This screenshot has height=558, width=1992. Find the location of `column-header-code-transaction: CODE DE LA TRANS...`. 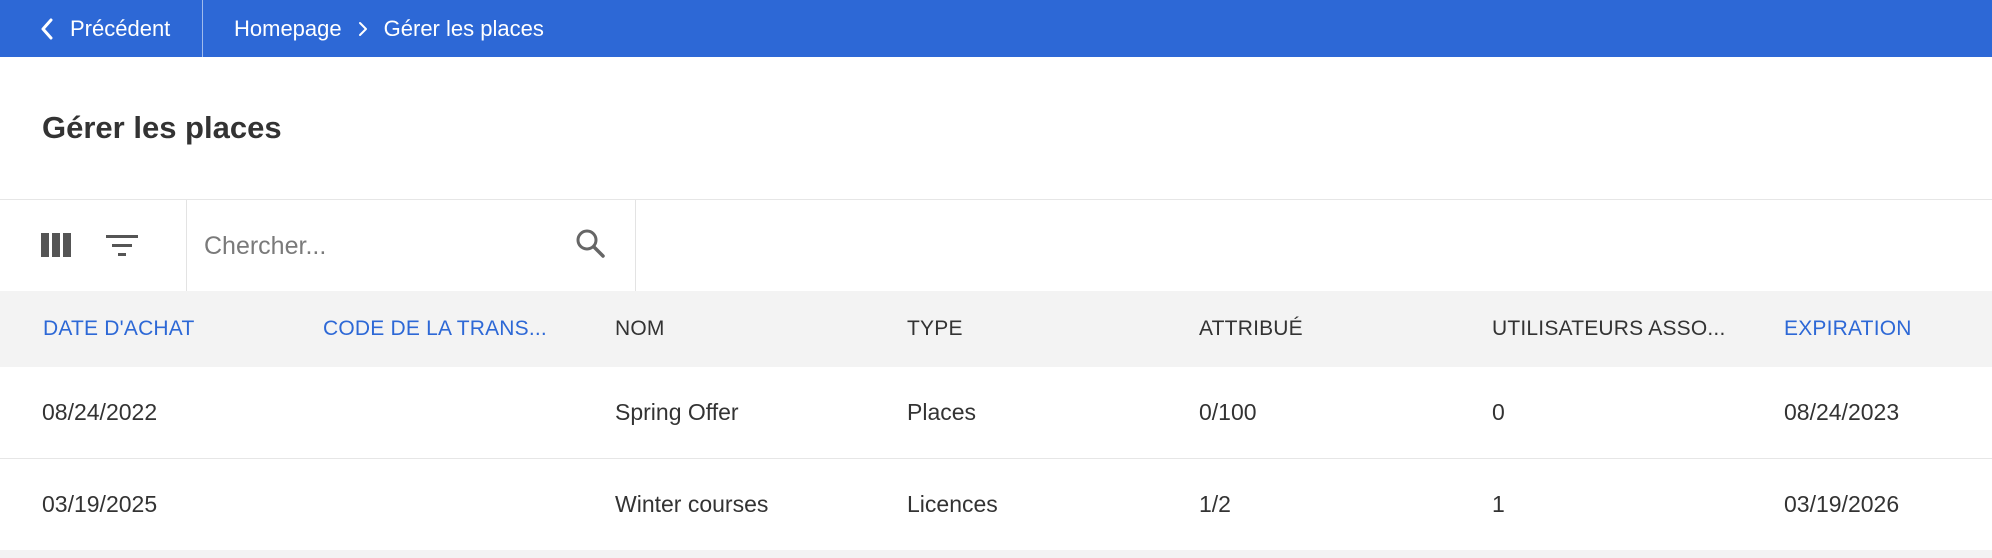

column-header-code-transaction: CODE DE LA TRANS... is located at coordinates (435, 329).